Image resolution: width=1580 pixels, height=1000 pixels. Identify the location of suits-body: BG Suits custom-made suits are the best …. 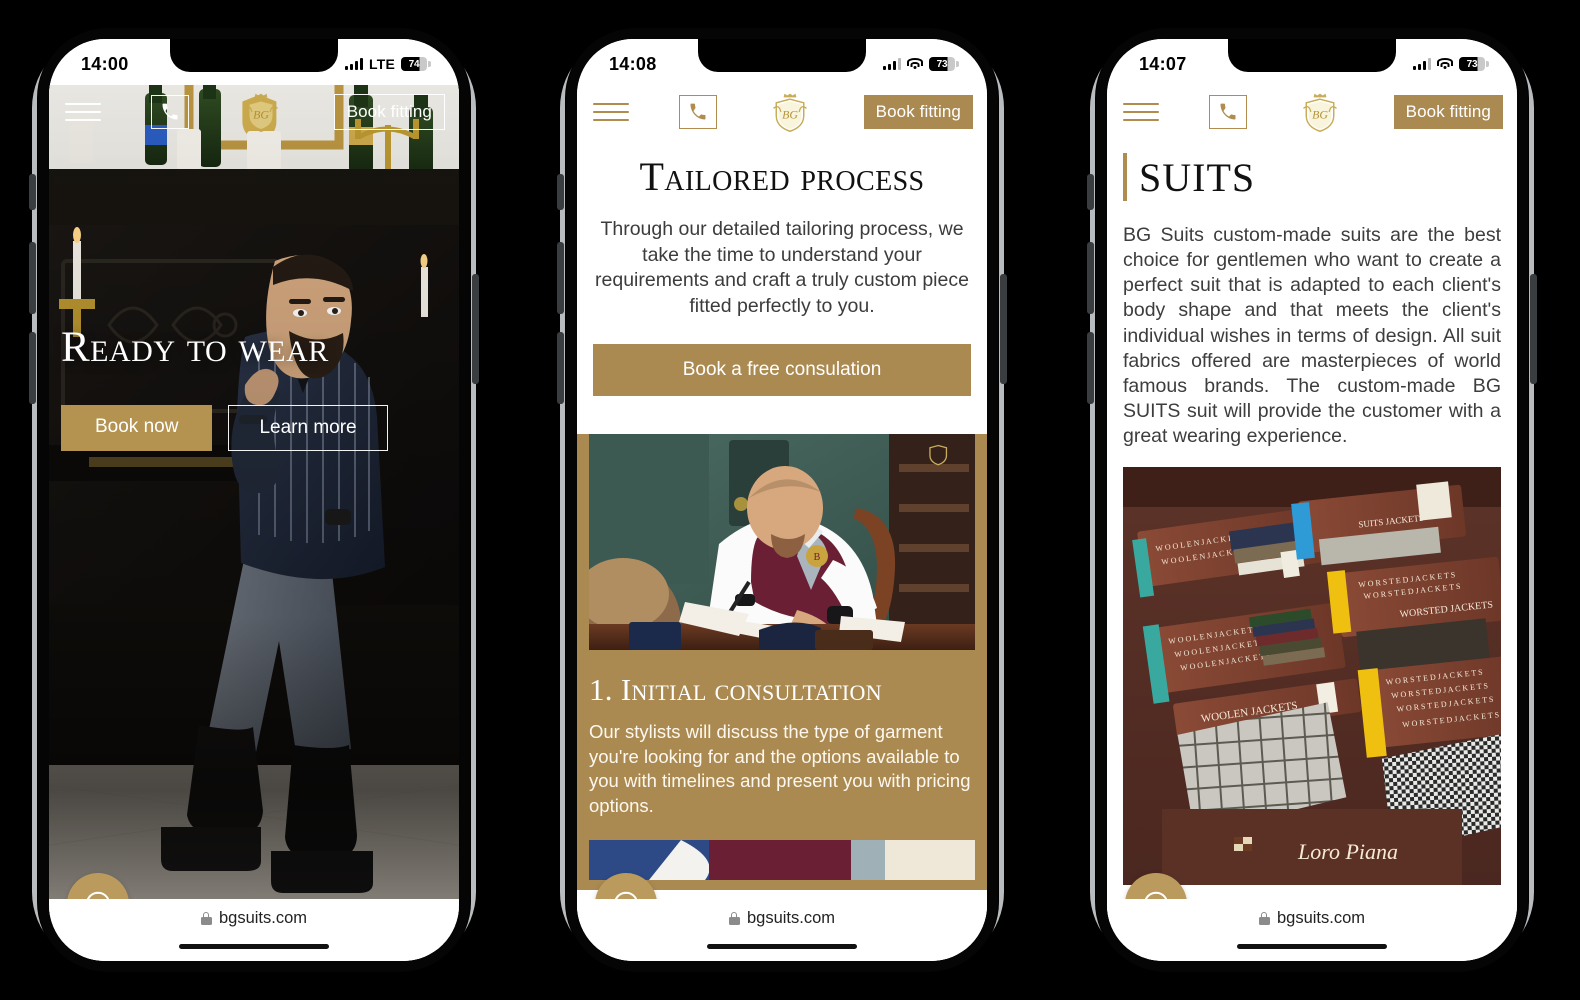
(1312, 336).